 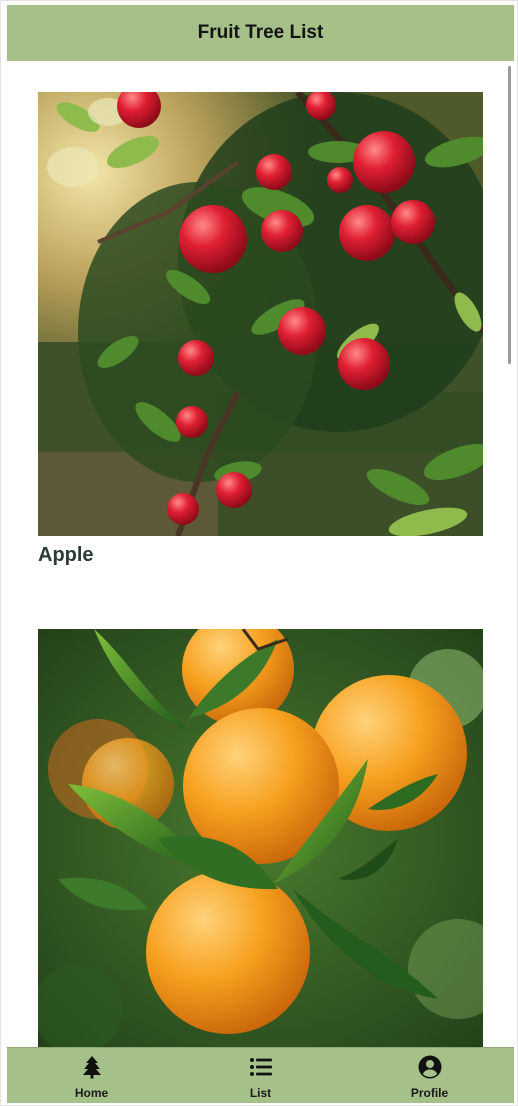 I want to click on tab-profile: Profile, so click(x=429, y=1075).